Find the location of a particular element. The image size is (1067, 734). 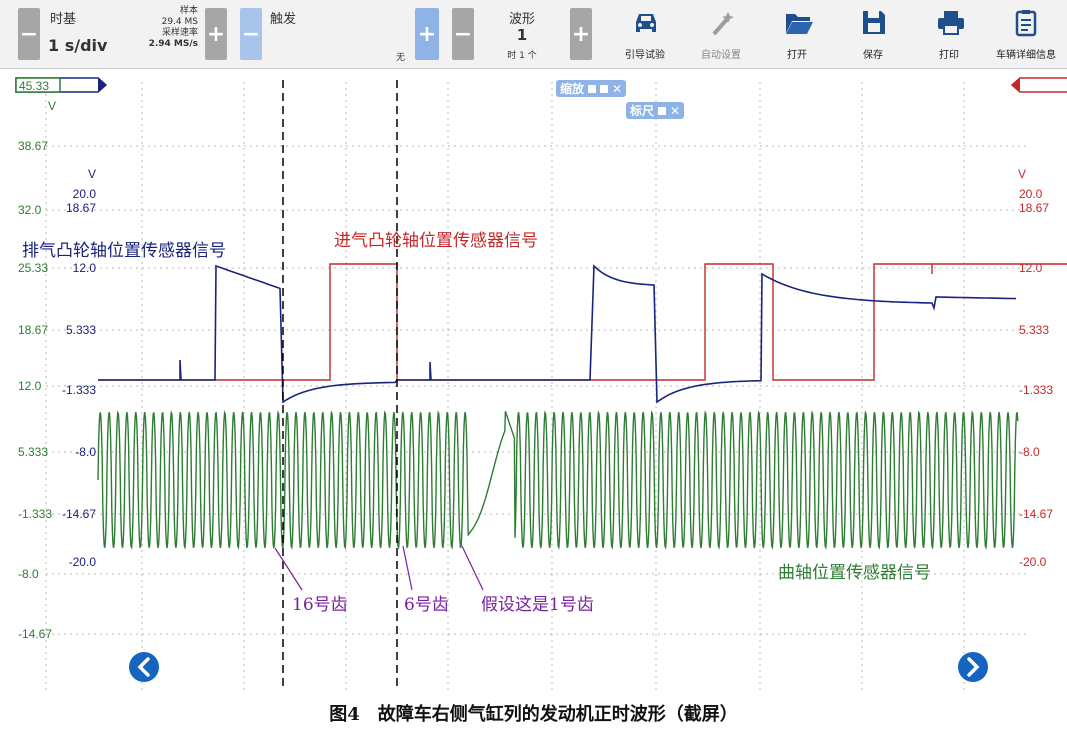

tooth1-annotation: 假设这是1号齿 is located at coordinates (537, 605).